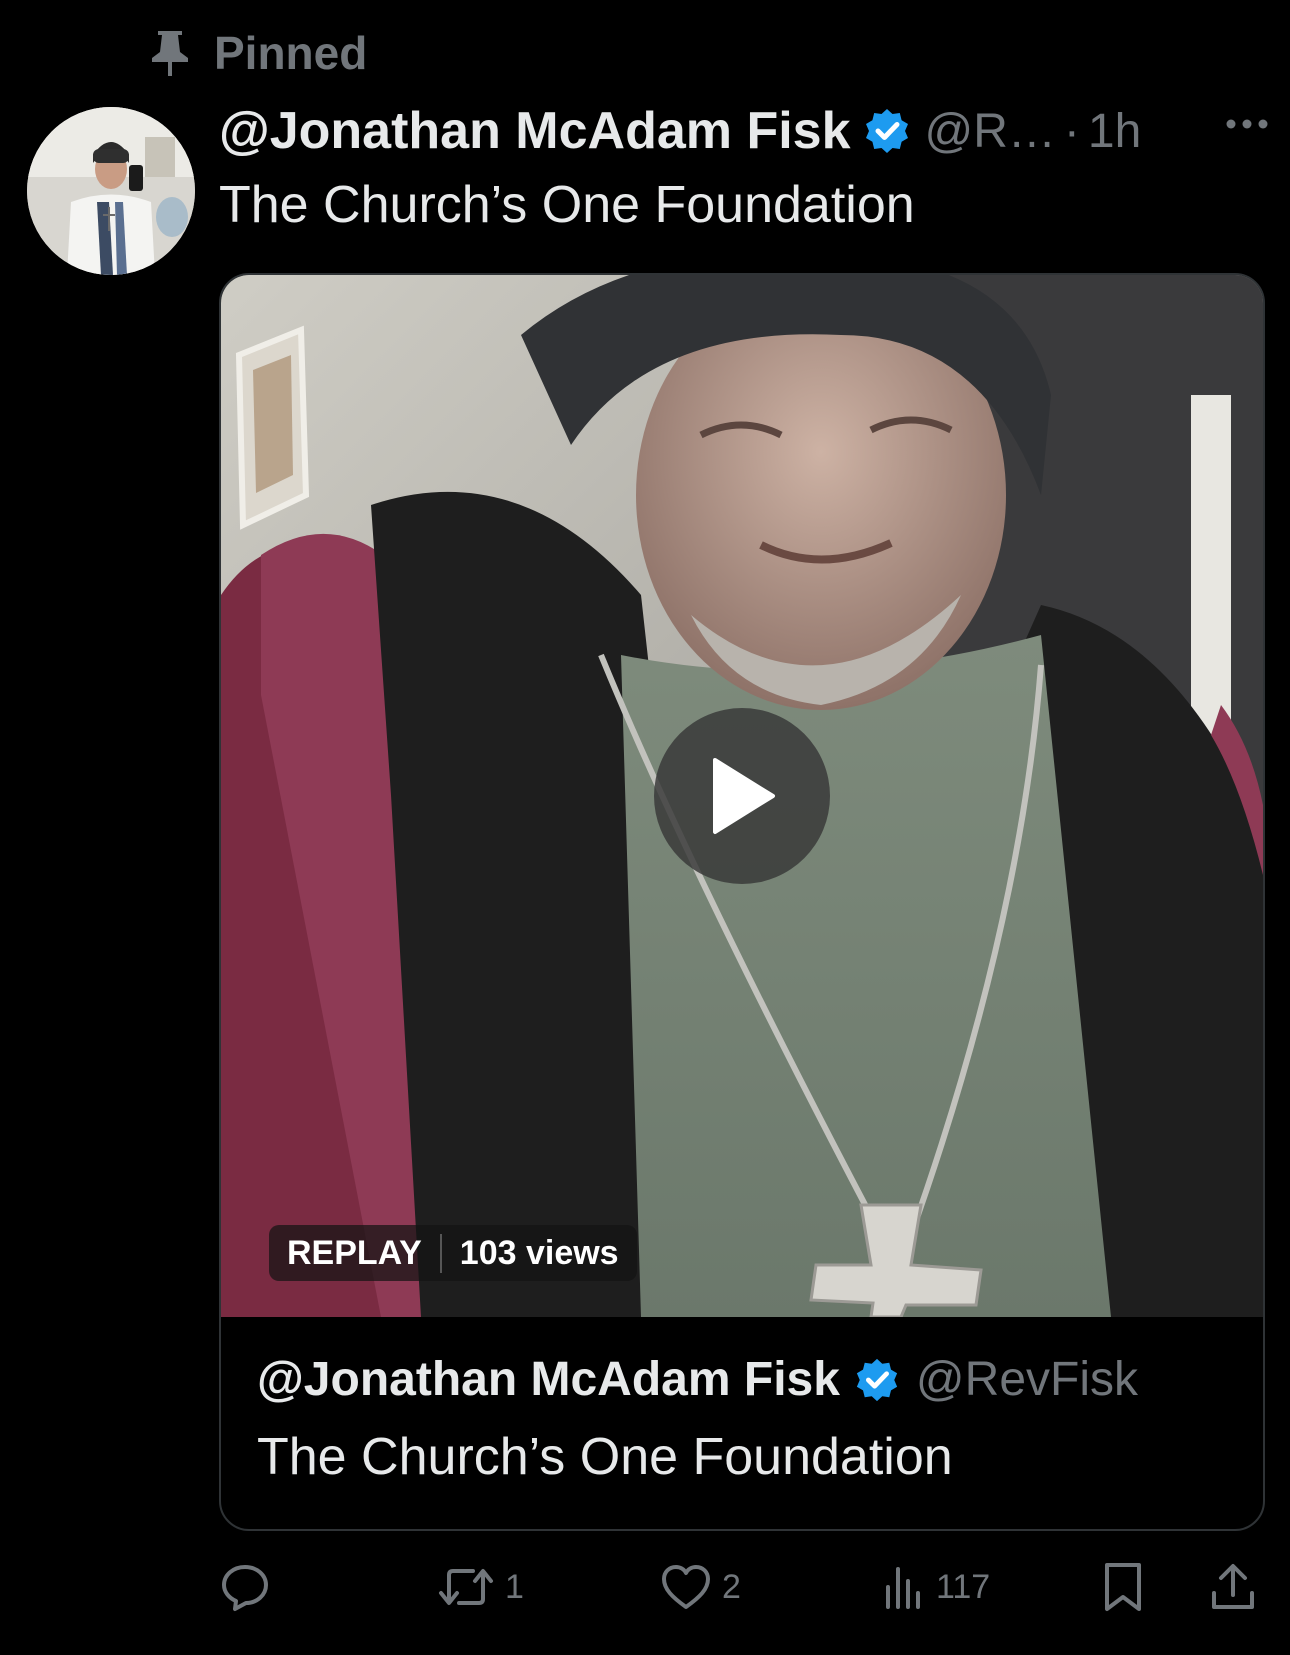 The image size is (1290, 1655). What do you see at coordinates (535, 131) in the screenshot?
I see `author-display-name: @Jonathan McAdam Fisk` at bounding box center [535, 131].